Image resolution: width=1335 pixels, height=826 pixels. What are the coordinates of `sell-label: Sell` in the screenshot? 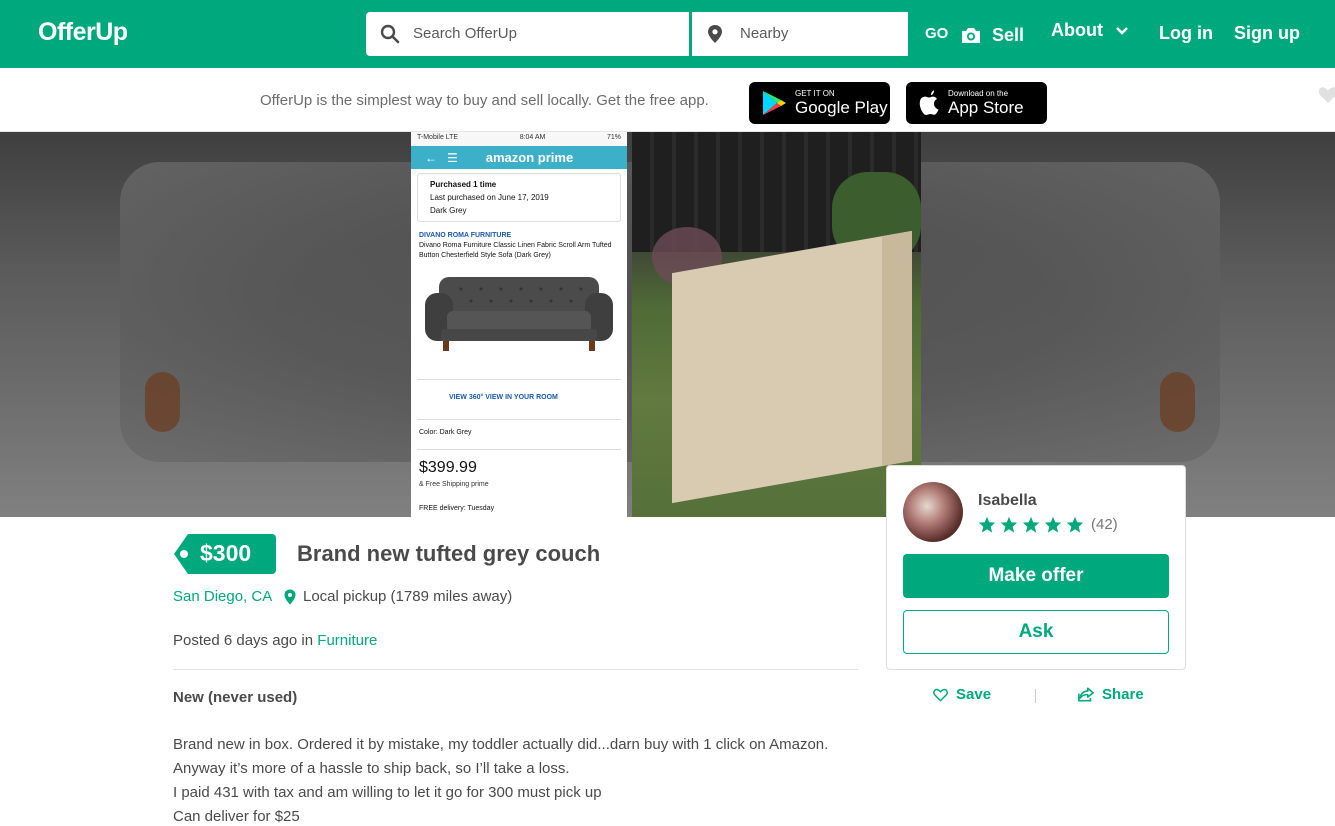 It's located at (1008, 34).